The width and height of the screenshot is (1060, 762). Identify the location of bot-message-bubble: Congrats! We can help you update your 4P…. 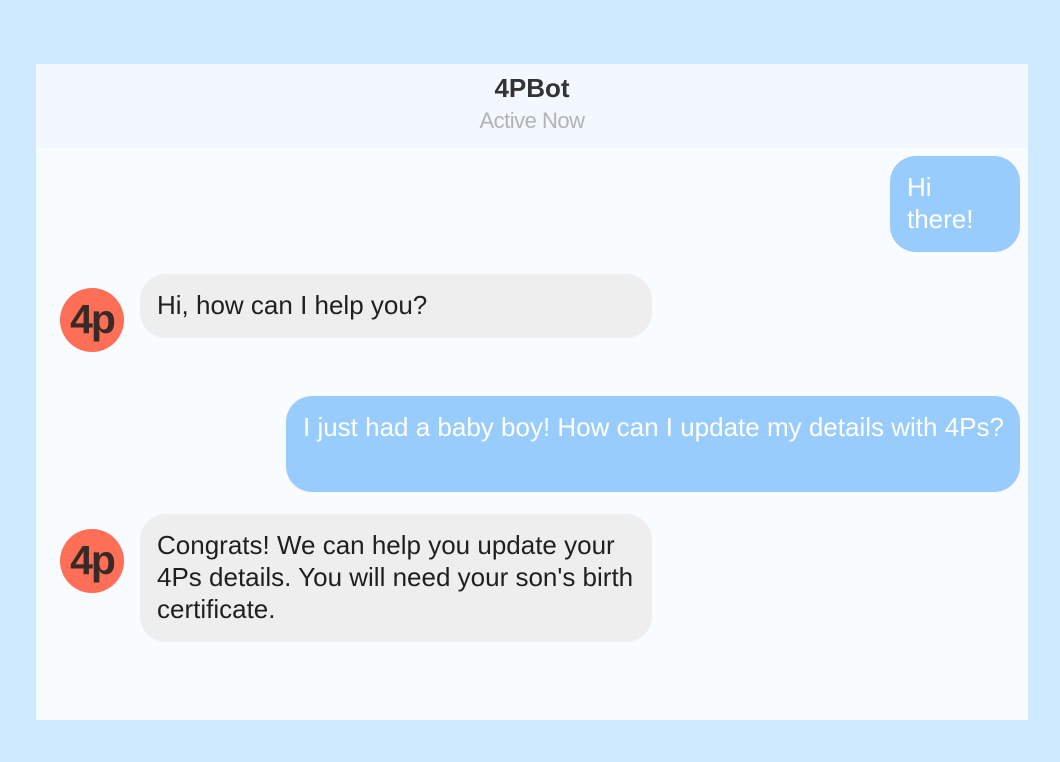
(396, 578).